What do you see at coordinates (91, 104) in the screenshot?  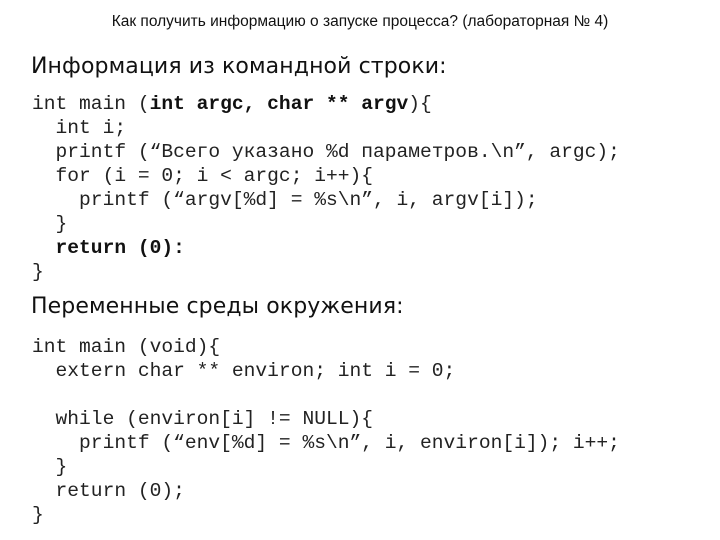 I see `code-token: int main (` at bounding box center [91, 104].